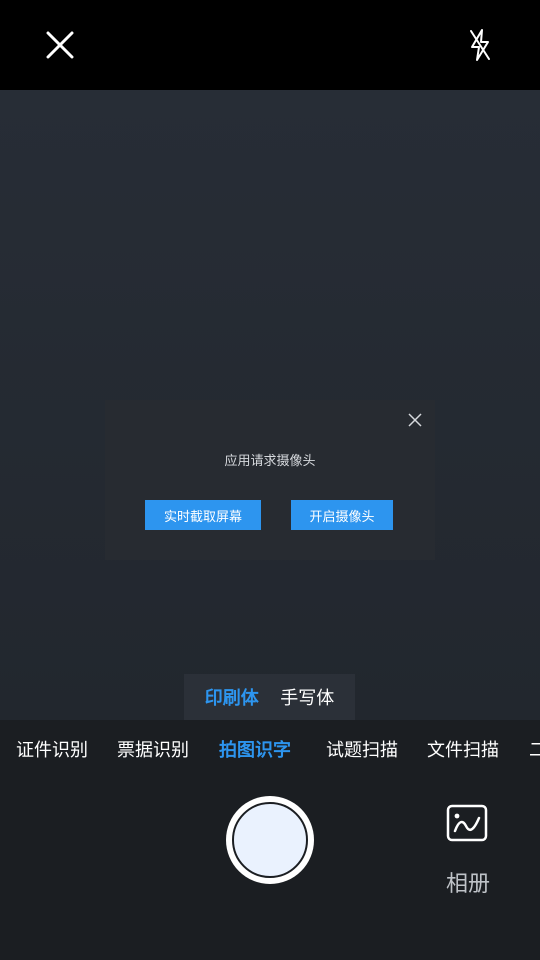  I want to click on shutter-inner, so click(270, 840).